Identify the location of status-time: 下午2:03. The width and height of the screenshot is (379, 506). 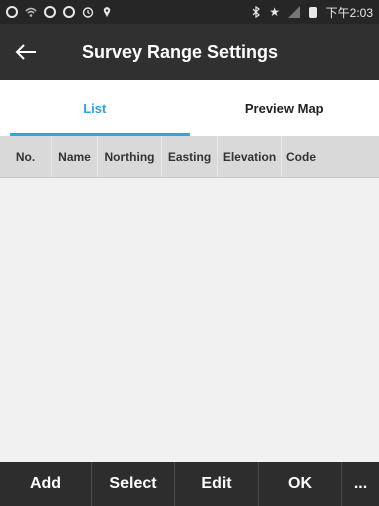
(349, 12).